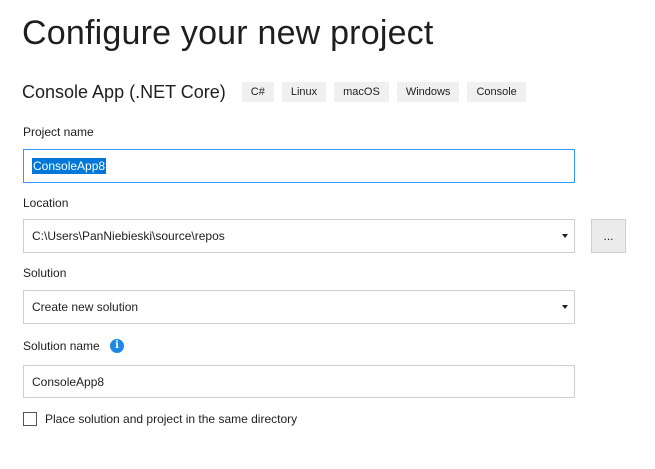  I want to click on same-directory-checkbox, so click(30, 419).